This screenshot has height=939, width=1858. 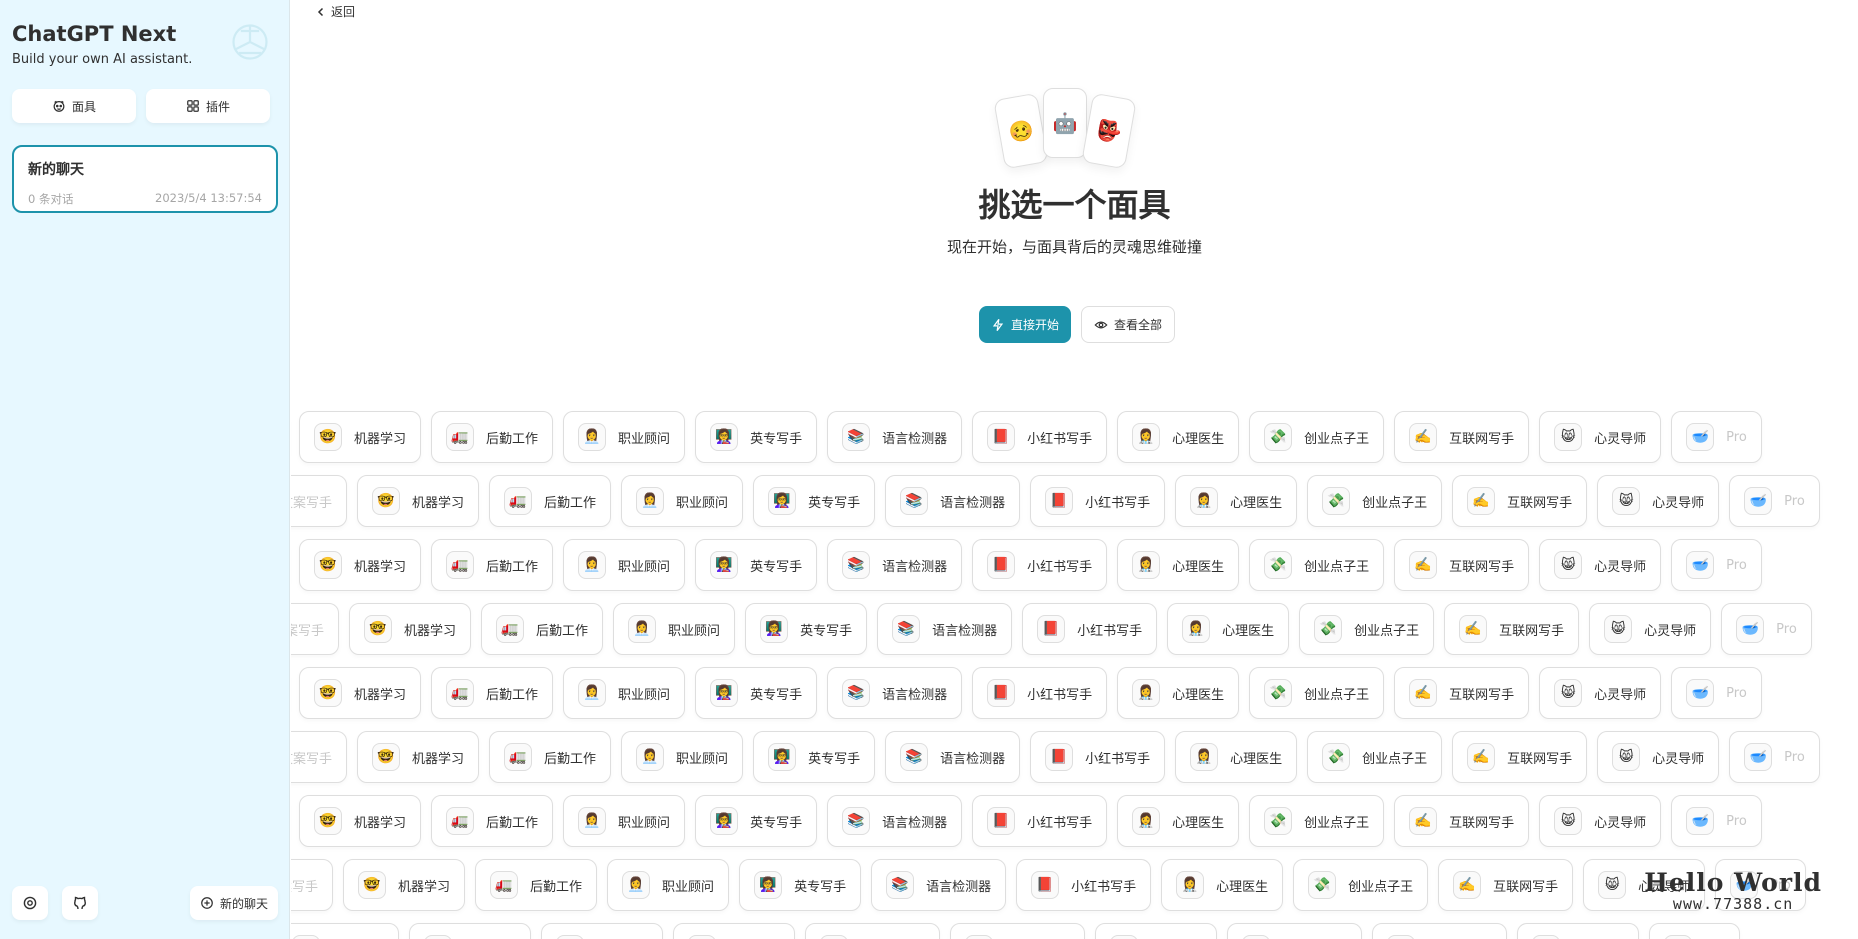 What do you see at coordinates (74, 106) in the screenshot?
I see `masks-tab: 面具` at bounding box center [74, 106].